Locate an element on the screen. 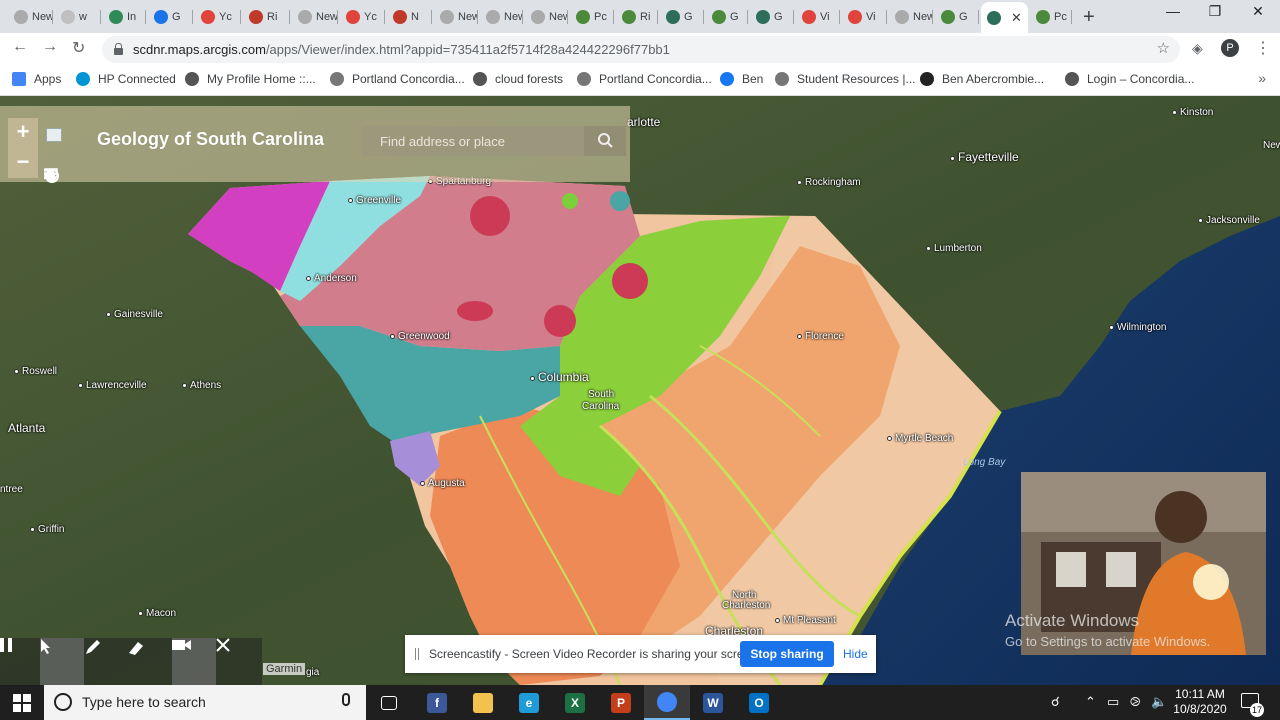 The width and height of the screenshot is (1280, 720). bookmark-item: Ben is located at coordinates (741, 79).